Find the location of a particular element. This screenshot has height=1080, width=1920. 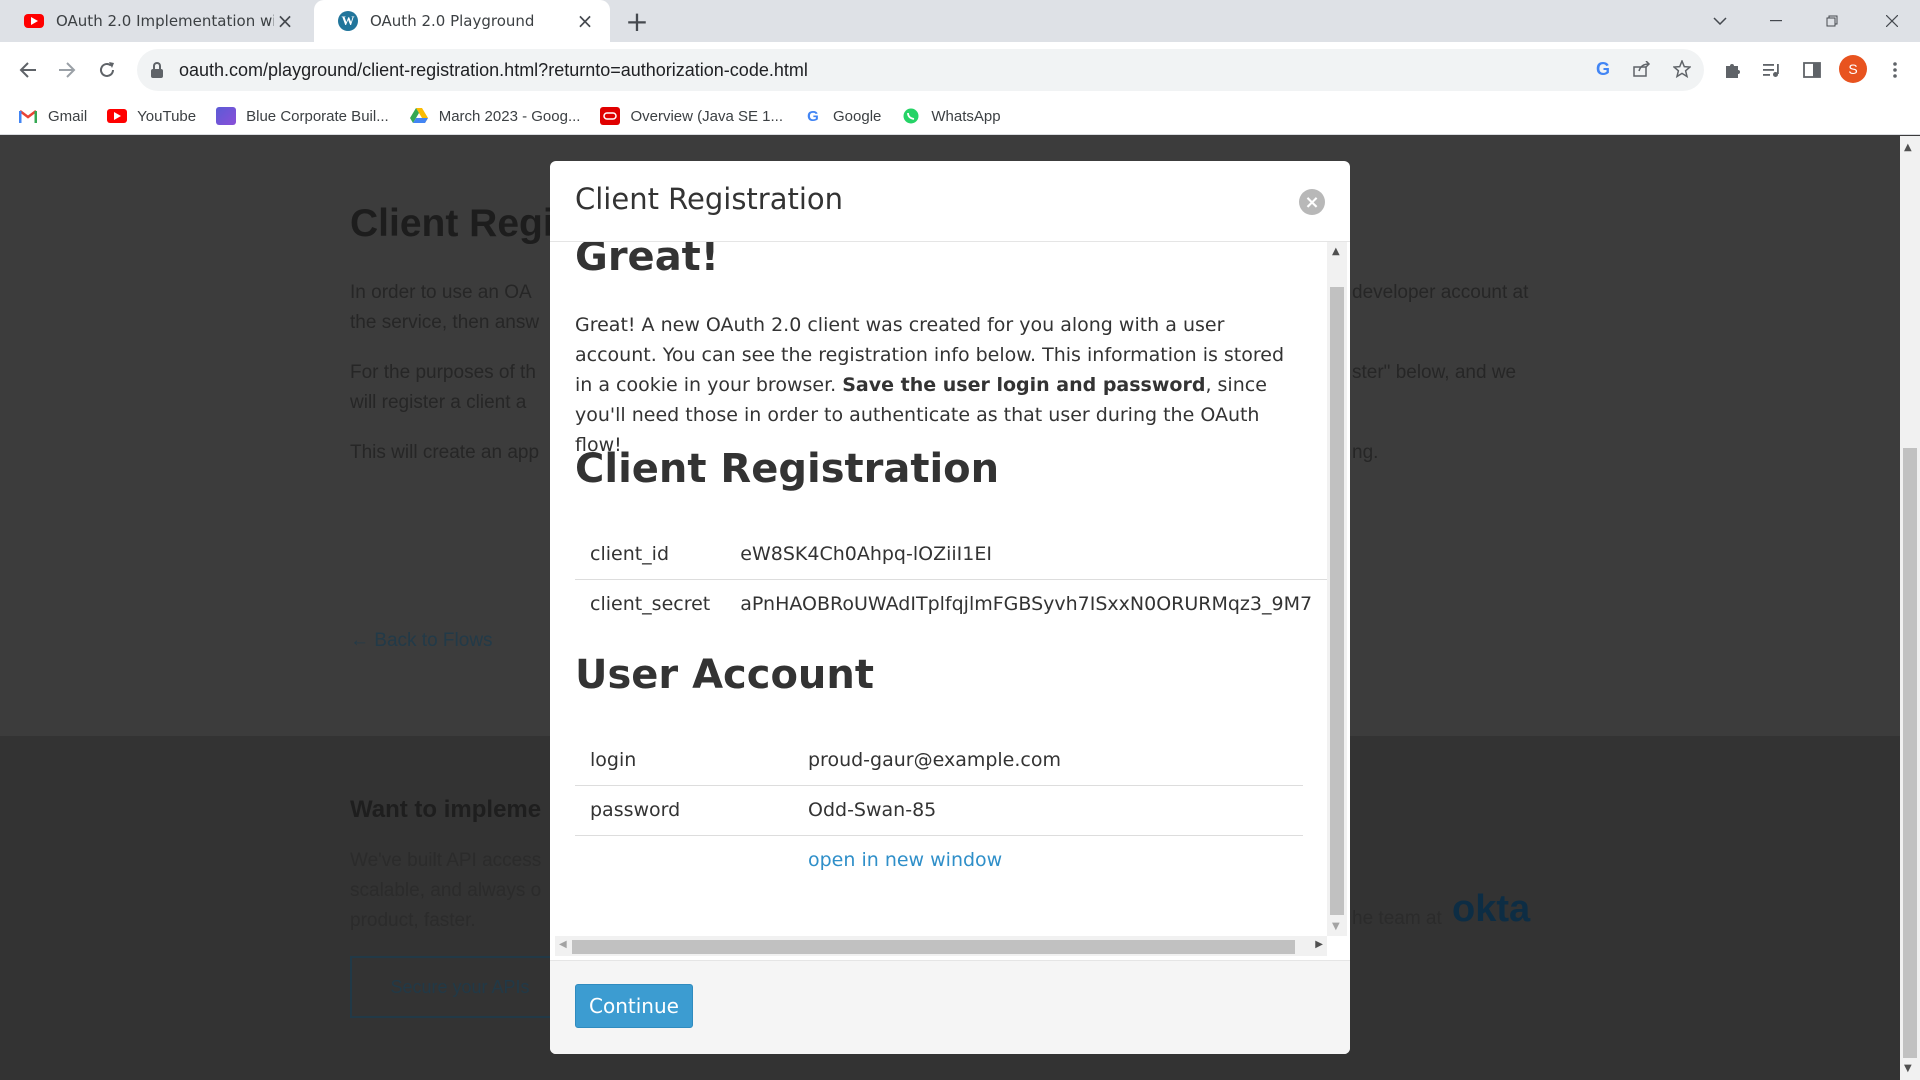

client-id-label: client_id is located at coordinates (630, 553).